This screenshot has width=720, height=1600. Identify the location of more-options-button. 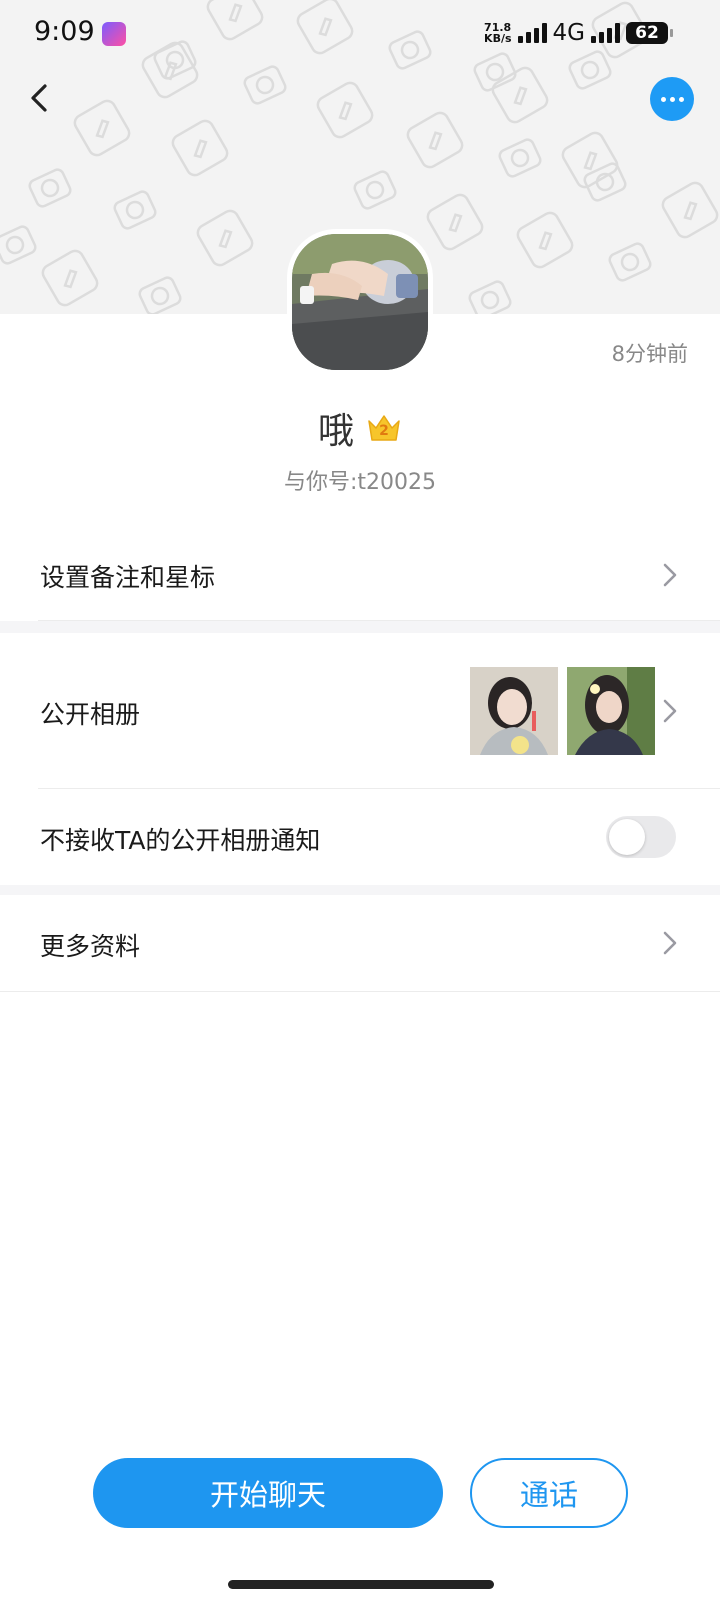
(672, 99).